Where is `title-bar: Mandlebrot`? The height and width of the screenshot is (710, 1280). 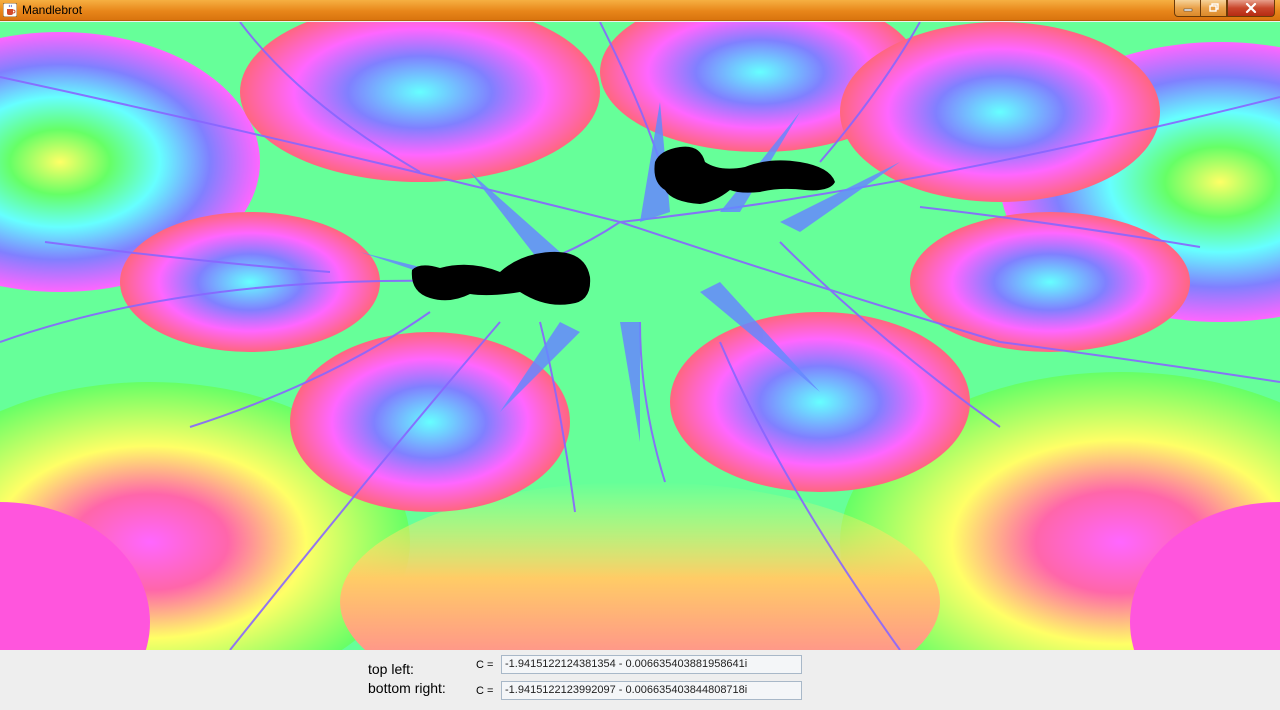
title-bar: Mandlebrot is located at coordinates (640, 10).